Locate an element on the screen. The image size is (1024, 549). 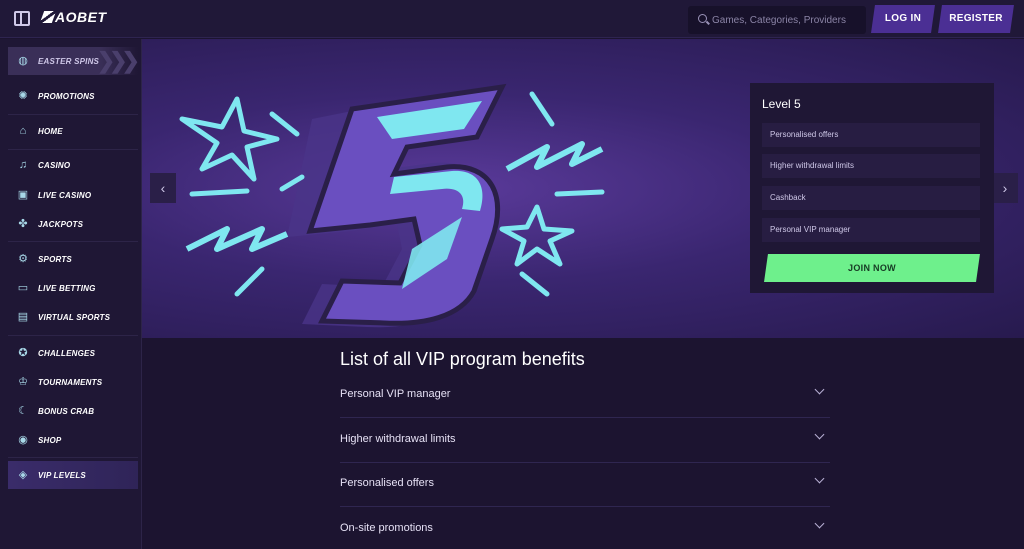
sidebar-item-sports: ⚙ SPORTS is located at coordinates (73, 259).